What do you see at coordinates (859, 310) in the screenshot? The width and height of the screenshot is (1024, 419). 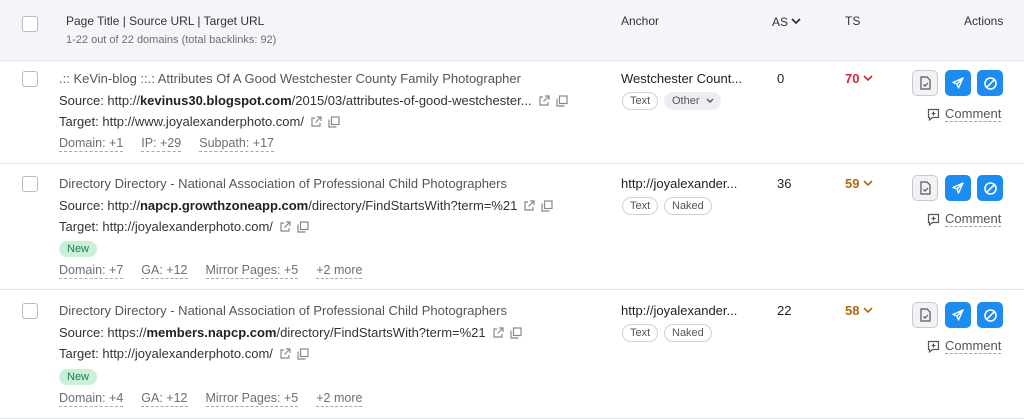 I see `ts-score: 58` at bounding box center [859, 310].